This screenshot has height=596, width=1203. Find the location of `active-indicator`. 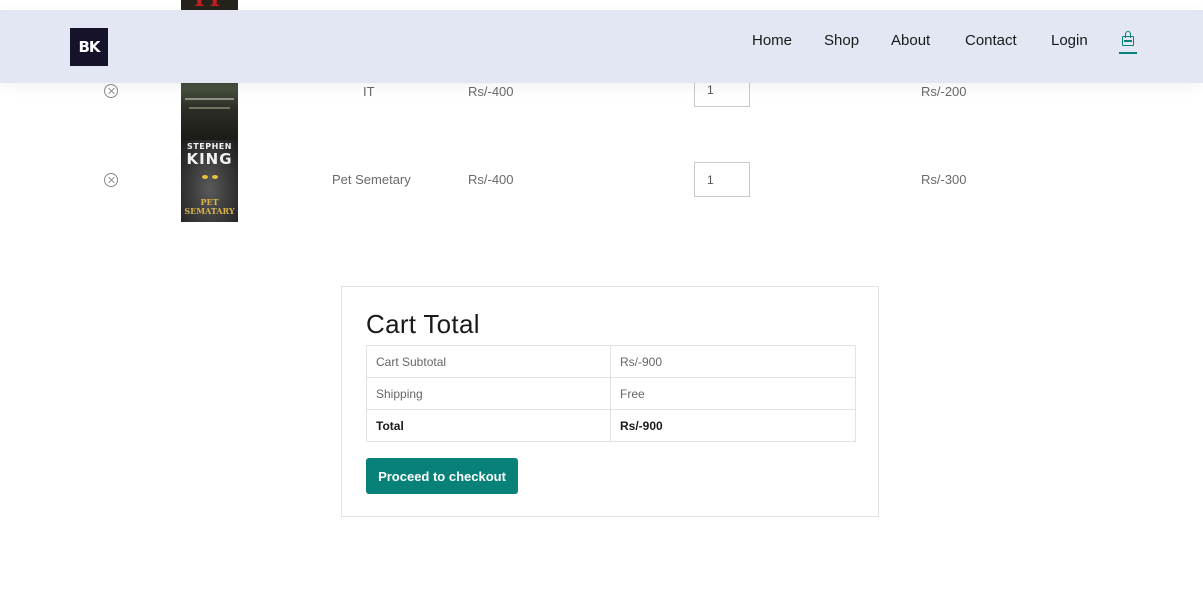

active-indicator is located at coordinates (1128, 53).